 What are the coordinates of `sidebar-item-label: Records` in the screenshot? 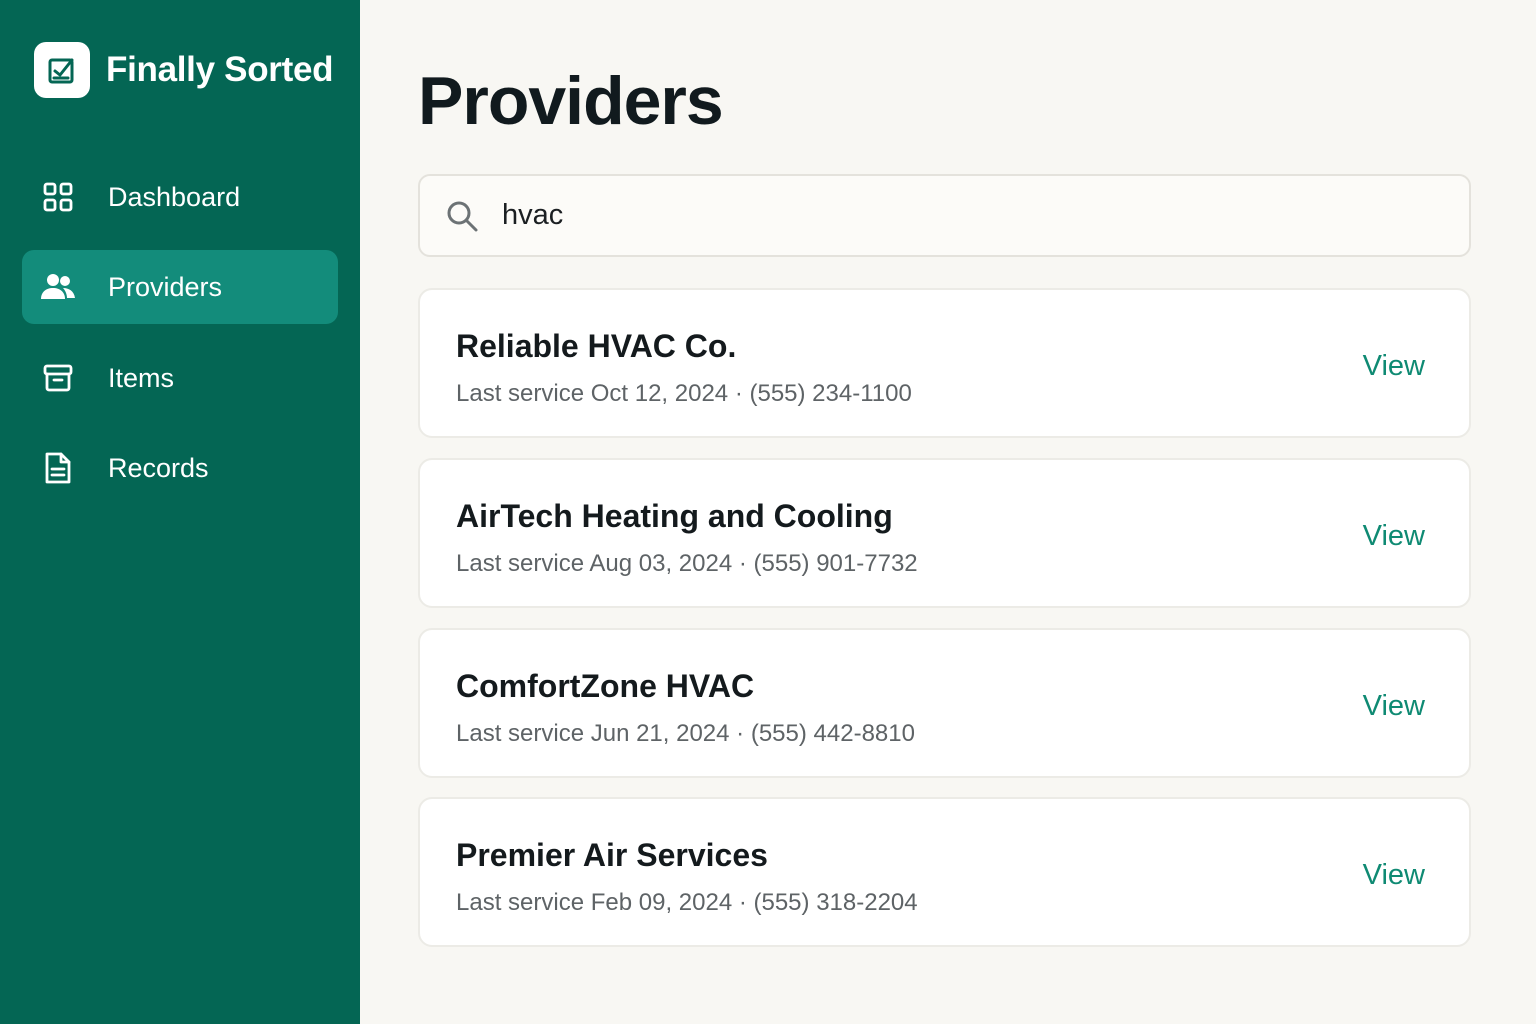 It's located at (158, 467).